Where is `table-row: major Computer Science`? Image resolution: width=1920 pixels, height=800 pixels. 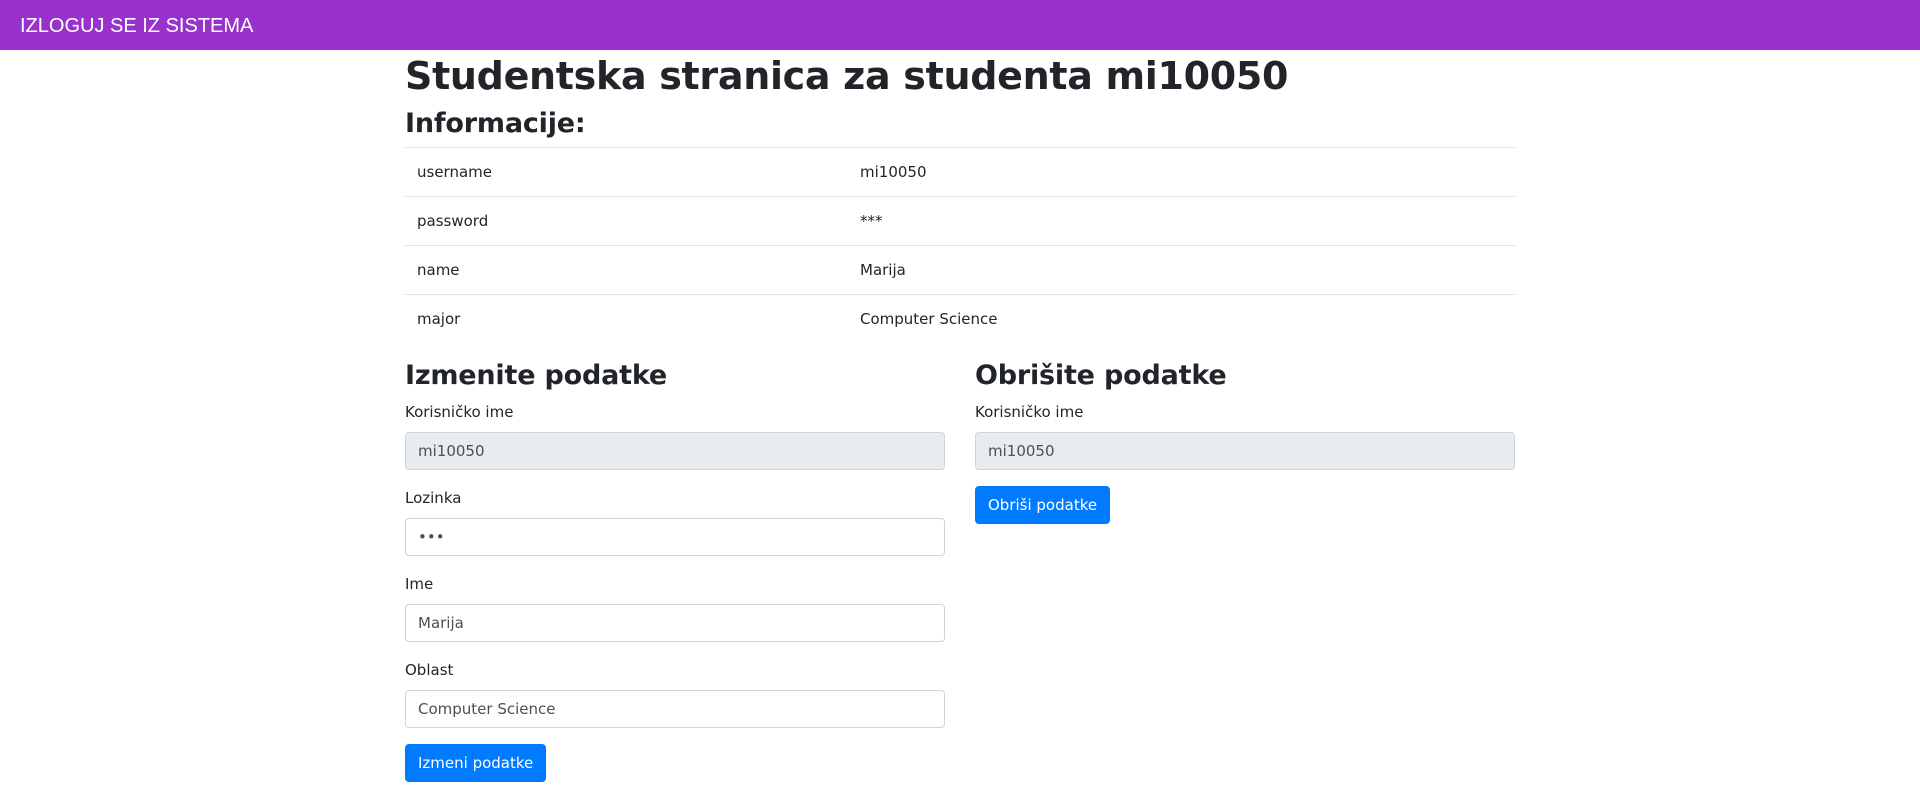 table-row: major Computer Science is located at coordinates (960, 319).